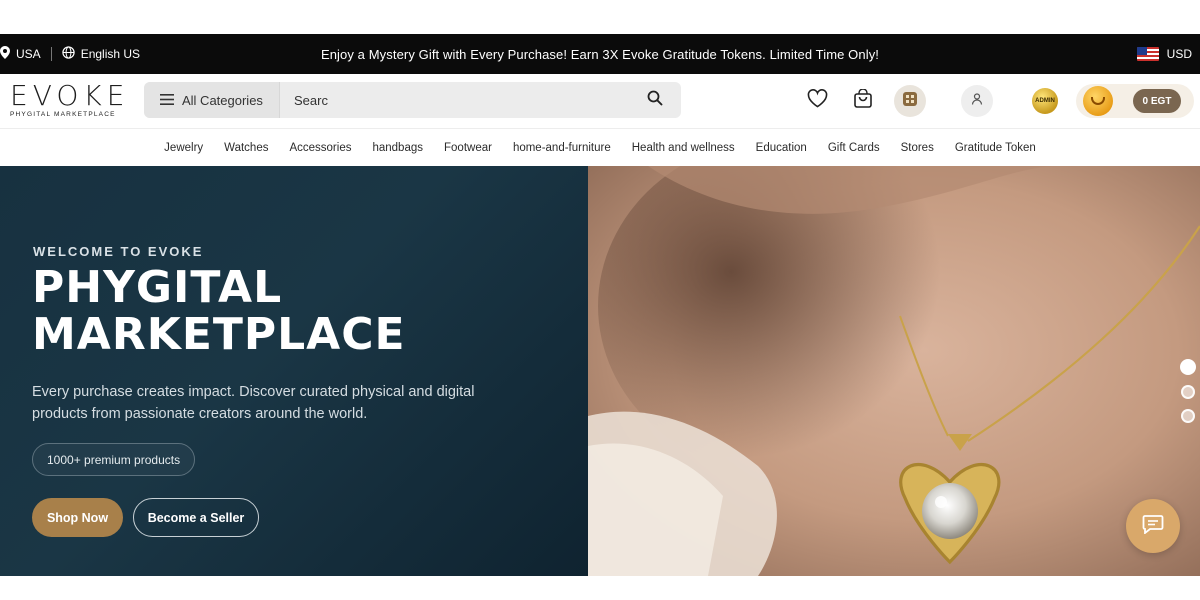  I want to click on logo: EVOKE PHYGITAL MARKETPLACE, so click(70, 99).